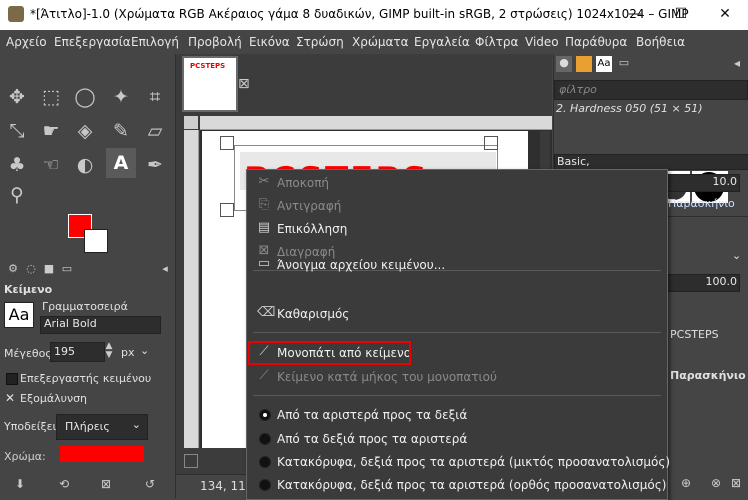 This screenshot has width=748, height=500. I want to click on transform-icon: ⤡, so click(17, 131).